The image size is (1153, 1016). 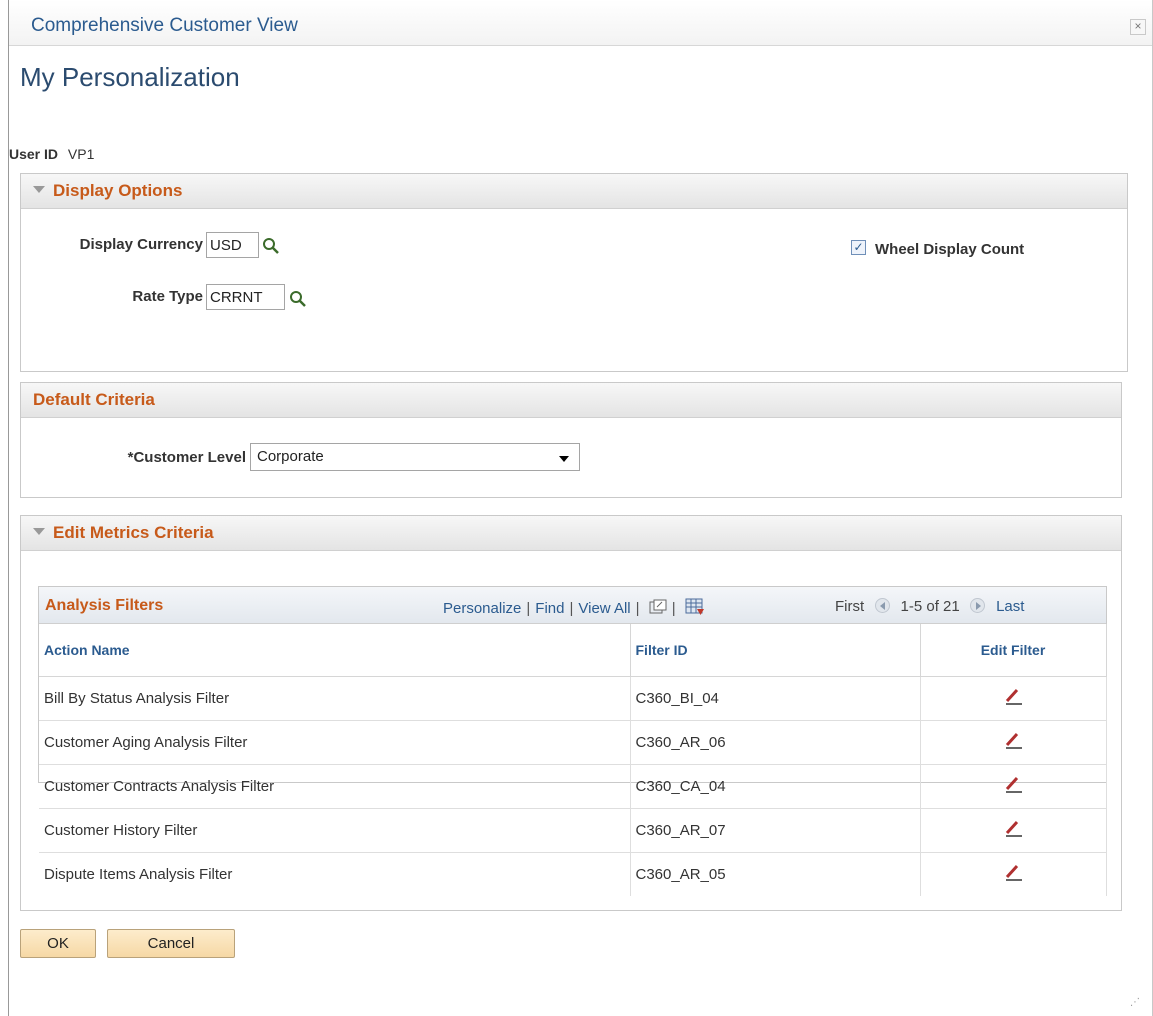 I want to click on filter-id-cell: C360_BI_04, so click(x=775, y=698).